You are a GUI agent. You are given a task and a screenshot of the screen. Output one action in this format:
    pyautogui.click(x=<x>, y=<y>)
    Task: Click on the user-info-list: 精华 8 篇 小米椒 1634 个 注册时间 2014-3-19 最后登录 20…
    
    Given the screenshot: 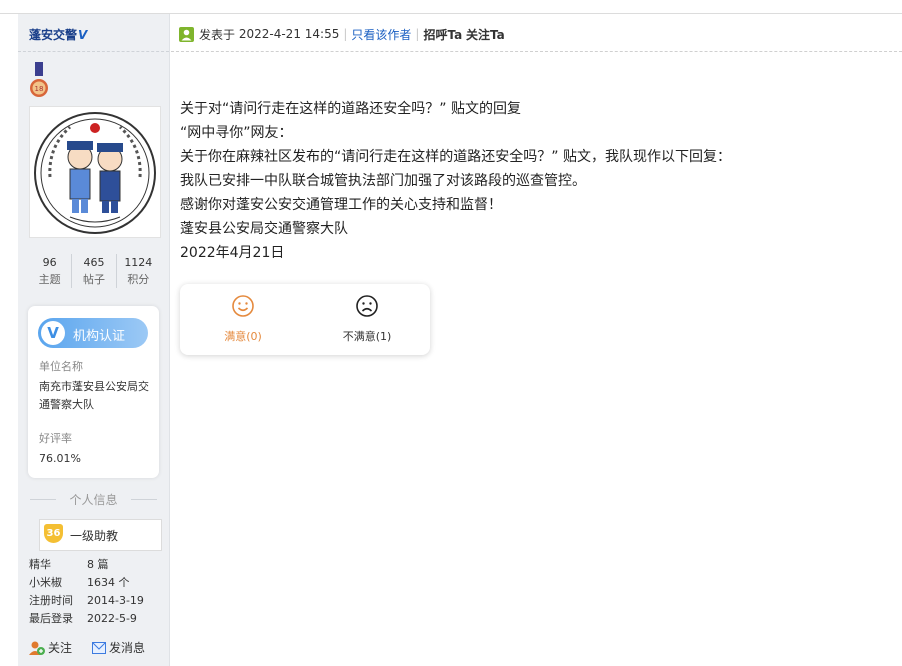 What is the action you would take?
    pyautogui.click(x=86, y=592)
    